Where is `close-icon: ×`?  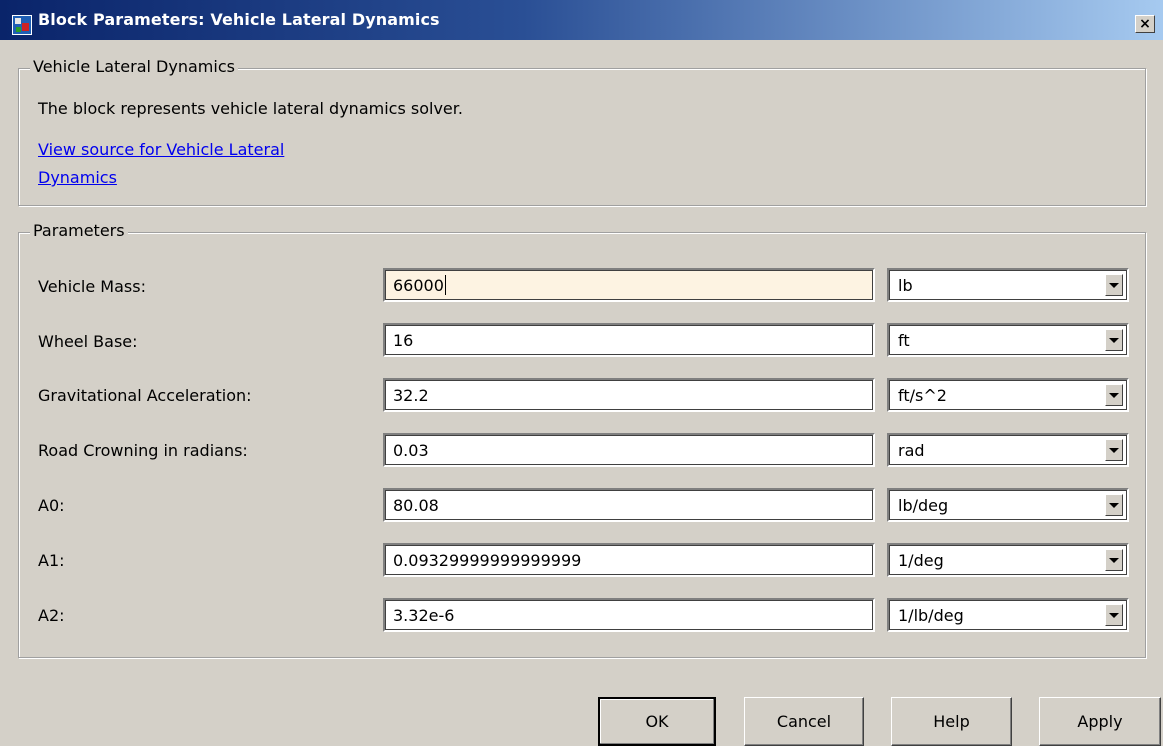
close-icon: × is located at coordinates (1145, 24).